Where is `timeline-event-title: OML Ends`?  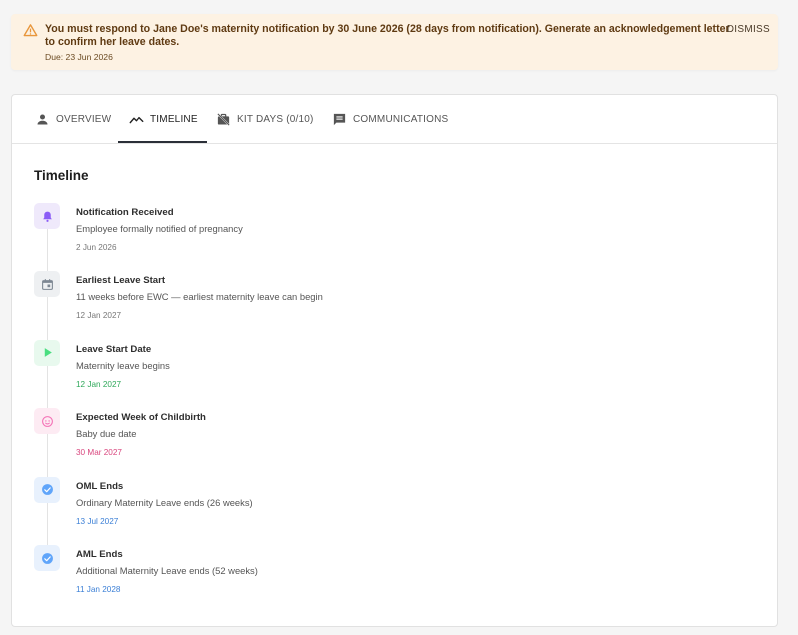
timeline-event-title: OML Ends is located at coordinates (100, 486).